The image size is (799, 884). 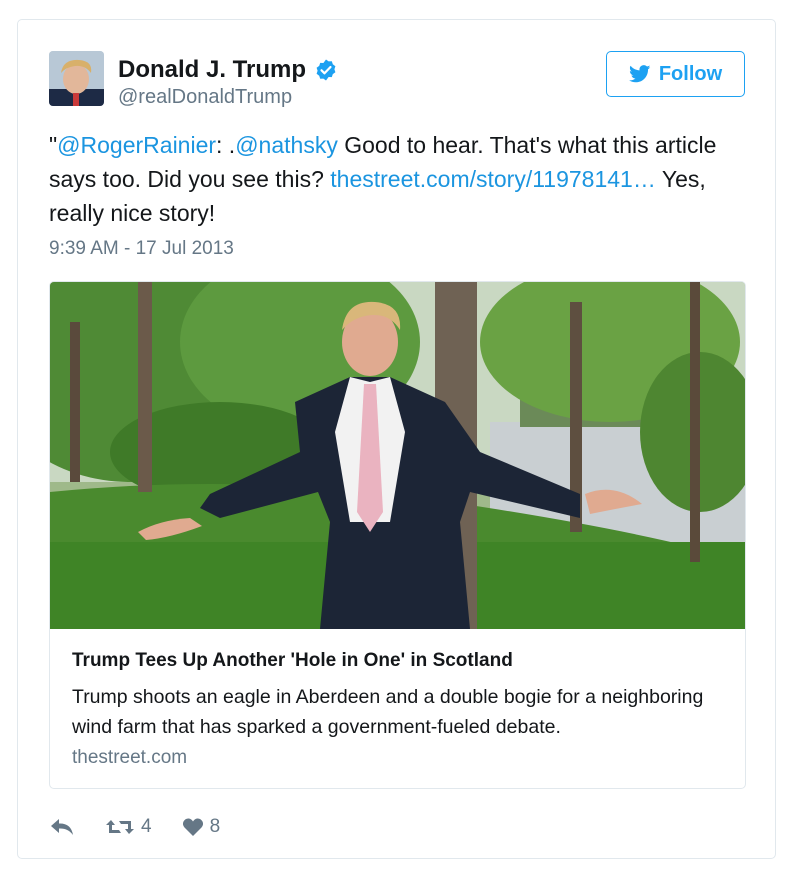 I want to click on retweet-count: 4, so click(x=146, y=826).